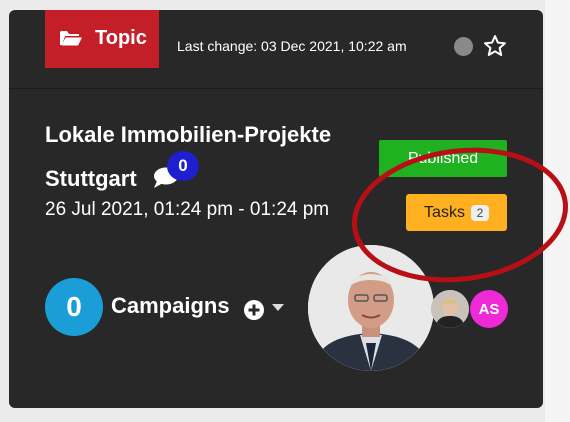 The width and height of the screenshot is (570, 422). Describe the element at coordinates (188, 135) in the screenshot. I see `event-title: Lokale Immobilien-Projekte` at that location.